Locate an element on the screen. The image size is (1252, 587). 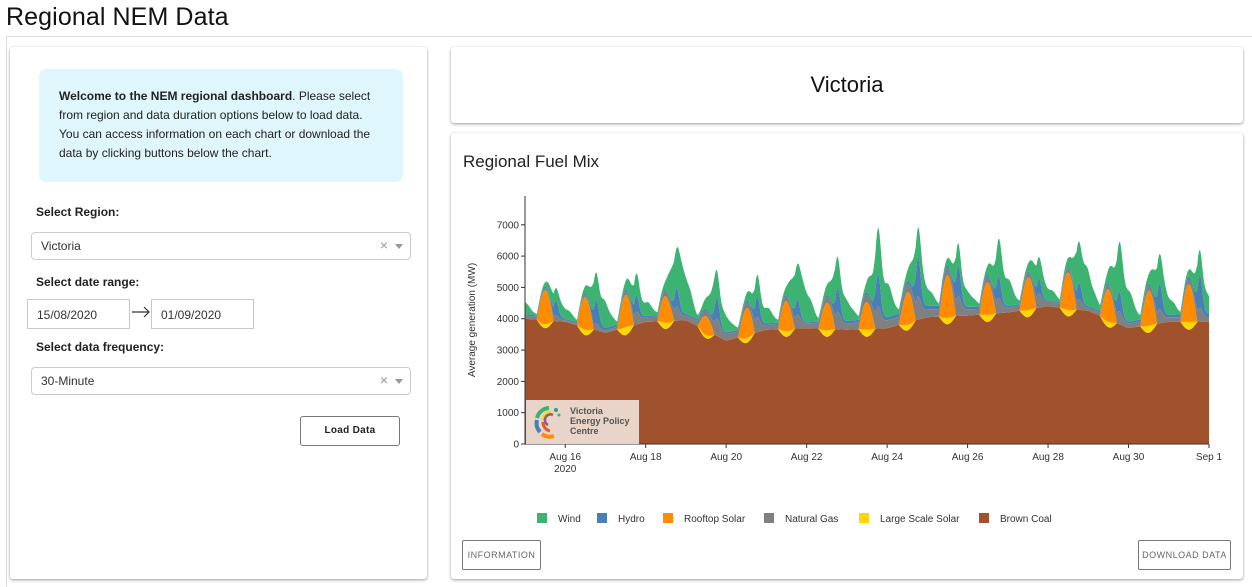
legend-item-rooftop-solar: Rooftop Solar is located at coordinates (704, 519).